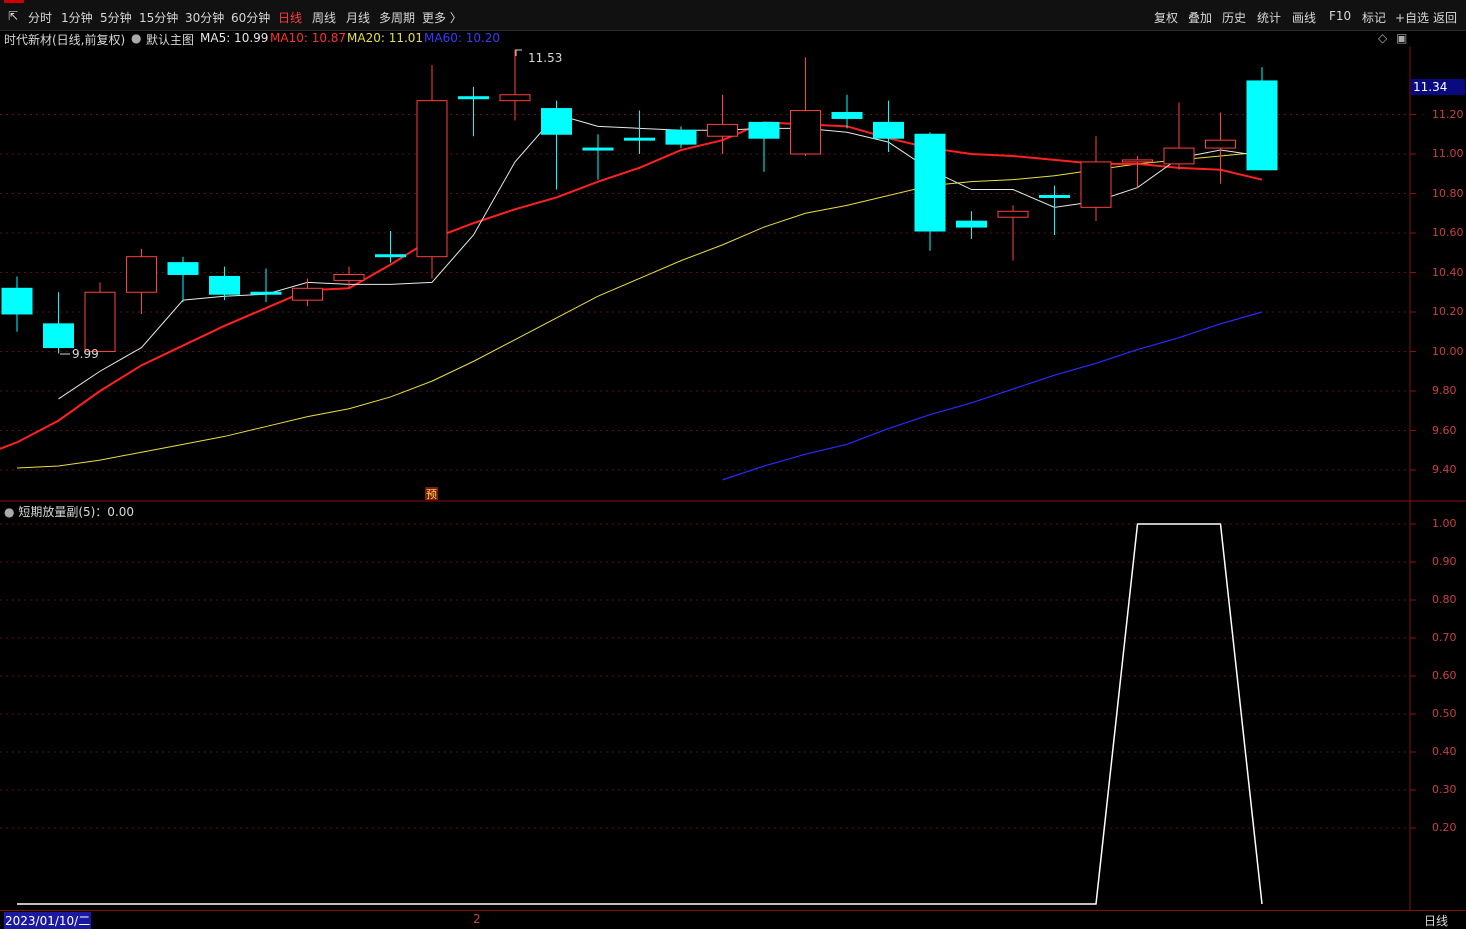 This screenshot has height=929, width=1466. What do you see at coordinates (1438, 86) in the screenshot?
I see `current-price-box: 11.34` at bounding box center [1438, 86].